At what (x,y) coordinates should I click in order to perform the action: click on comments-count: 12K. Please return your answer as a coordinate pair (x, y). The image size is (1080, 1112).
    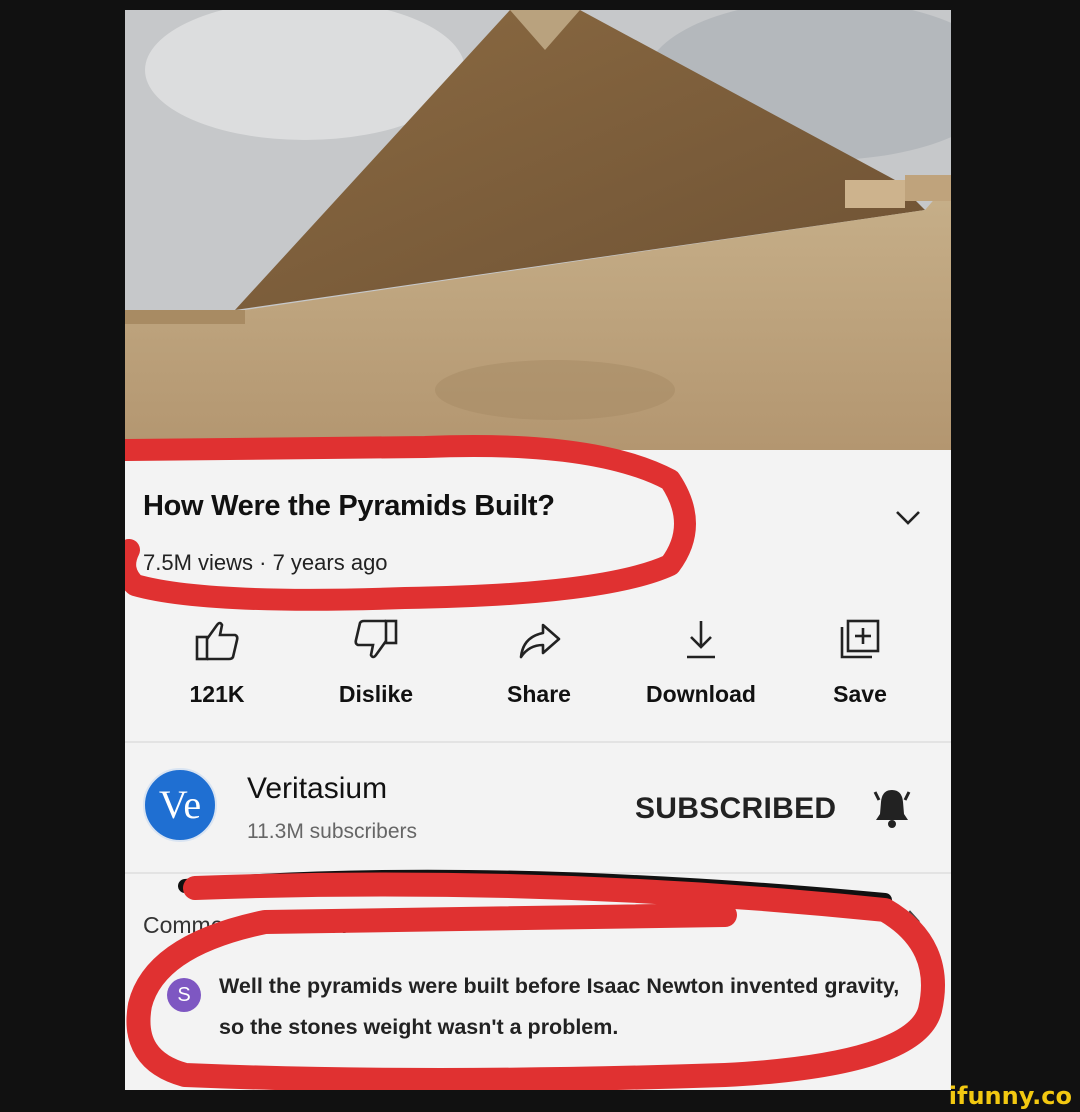
    Looking at the image, I should click on (325, 925).